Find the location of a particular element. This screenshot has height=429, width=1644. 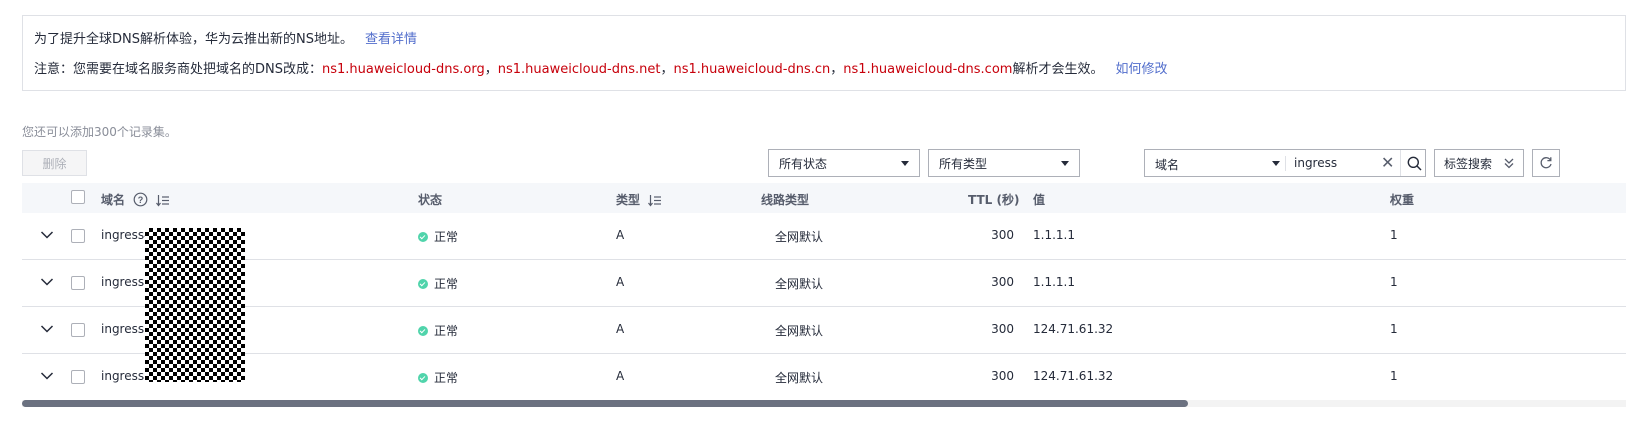

refresh-button is located at coordinates (1546, 163).